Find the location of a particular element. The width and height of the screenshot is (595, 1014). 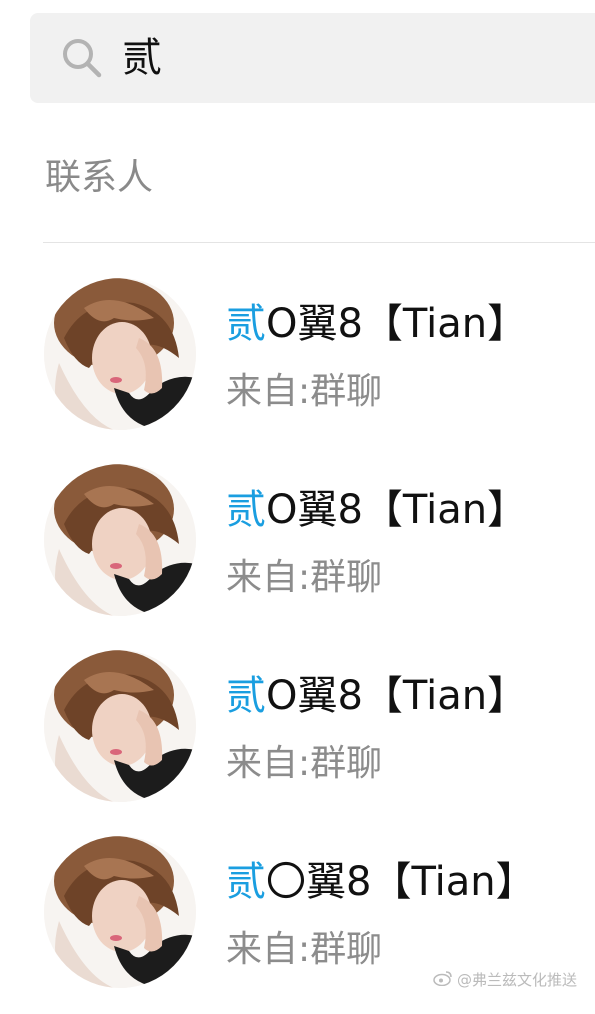

contact-name-rest: 〇翼8【Tian】 is located at coordinates (401, 882).